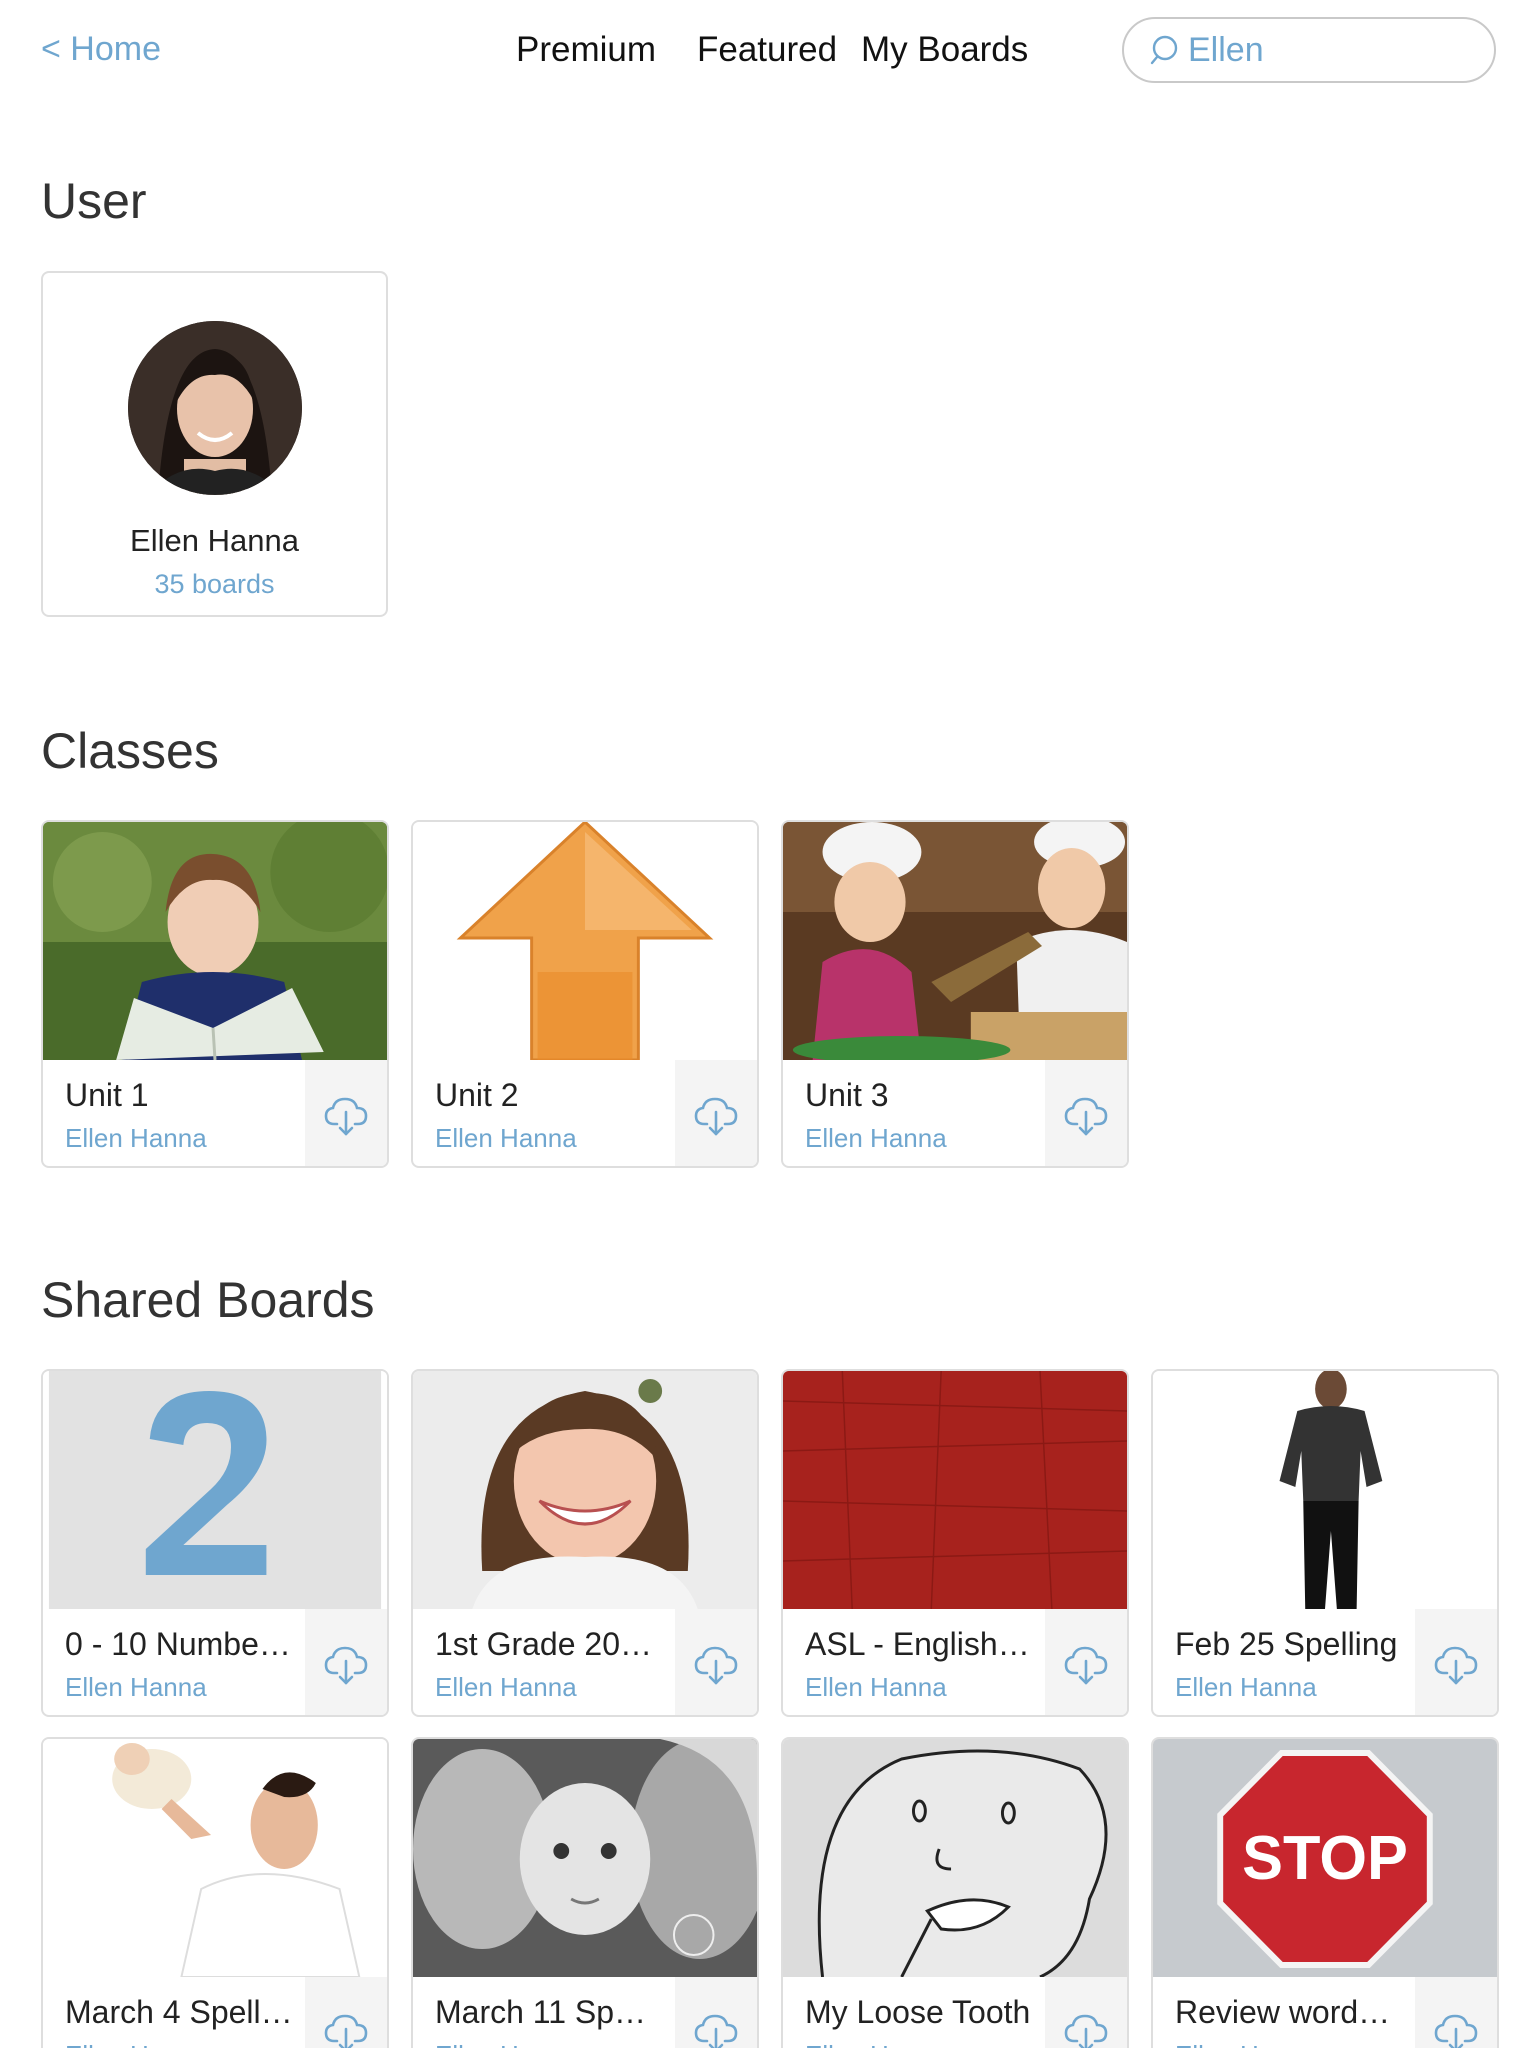  Describe the element at coordinates (944, 50) in the screenshot. I see `tab-my-boards: My Boards` at that location.